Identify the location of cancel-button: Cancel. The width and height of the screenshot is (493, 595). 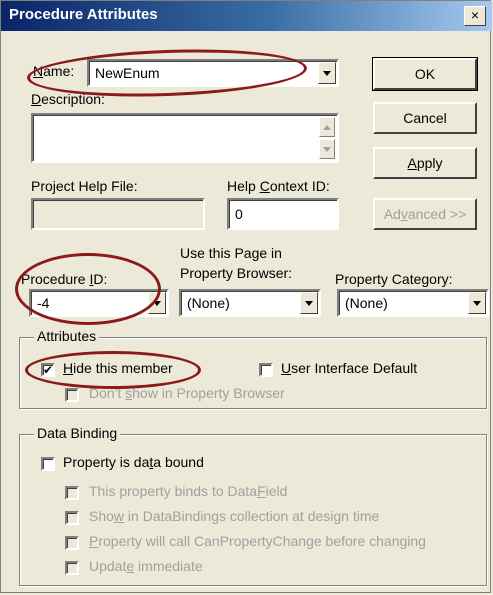
(425, 118).